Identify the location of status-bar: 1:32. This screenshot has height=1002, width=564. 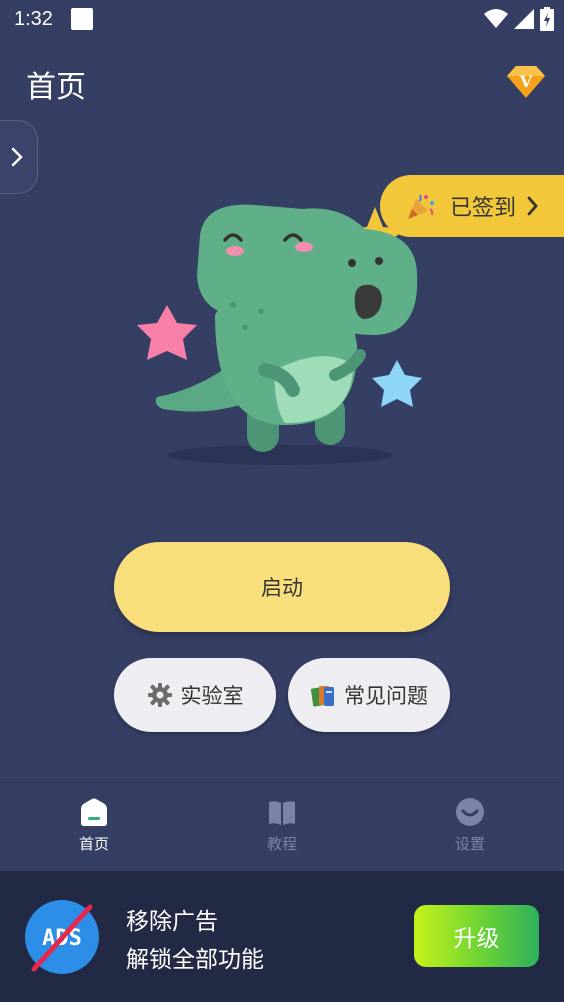
(282, 19).